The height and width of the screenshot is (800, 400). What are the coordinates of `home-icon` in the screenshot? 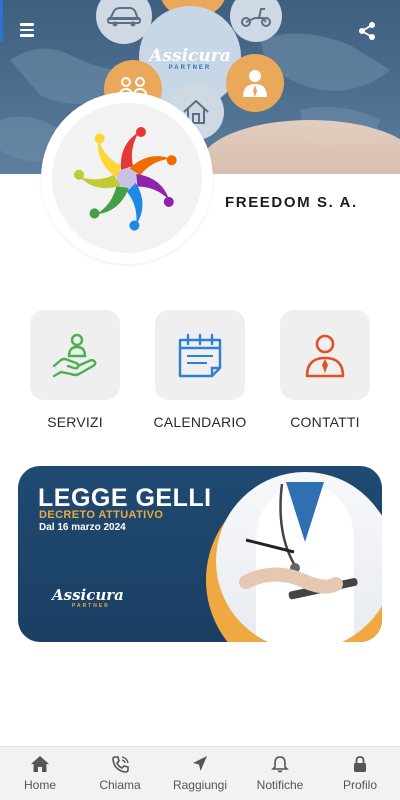 It's located at (40, 764).